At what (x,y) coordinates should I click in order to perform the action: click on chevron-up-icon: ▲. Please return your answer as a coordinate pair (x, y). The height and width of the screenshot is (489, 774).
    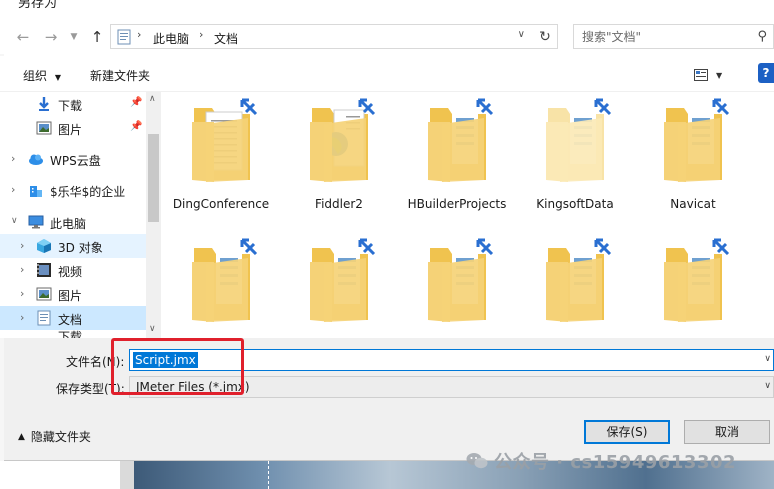
    Looking at the image, I should click on (21, 436).